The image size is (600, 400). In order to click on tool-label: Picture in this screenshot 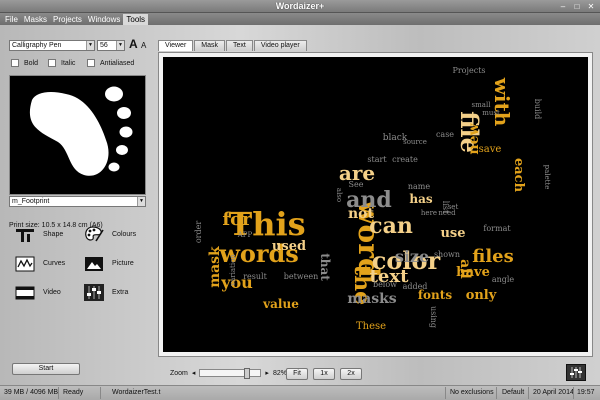, I will do `click(123, 263)`.